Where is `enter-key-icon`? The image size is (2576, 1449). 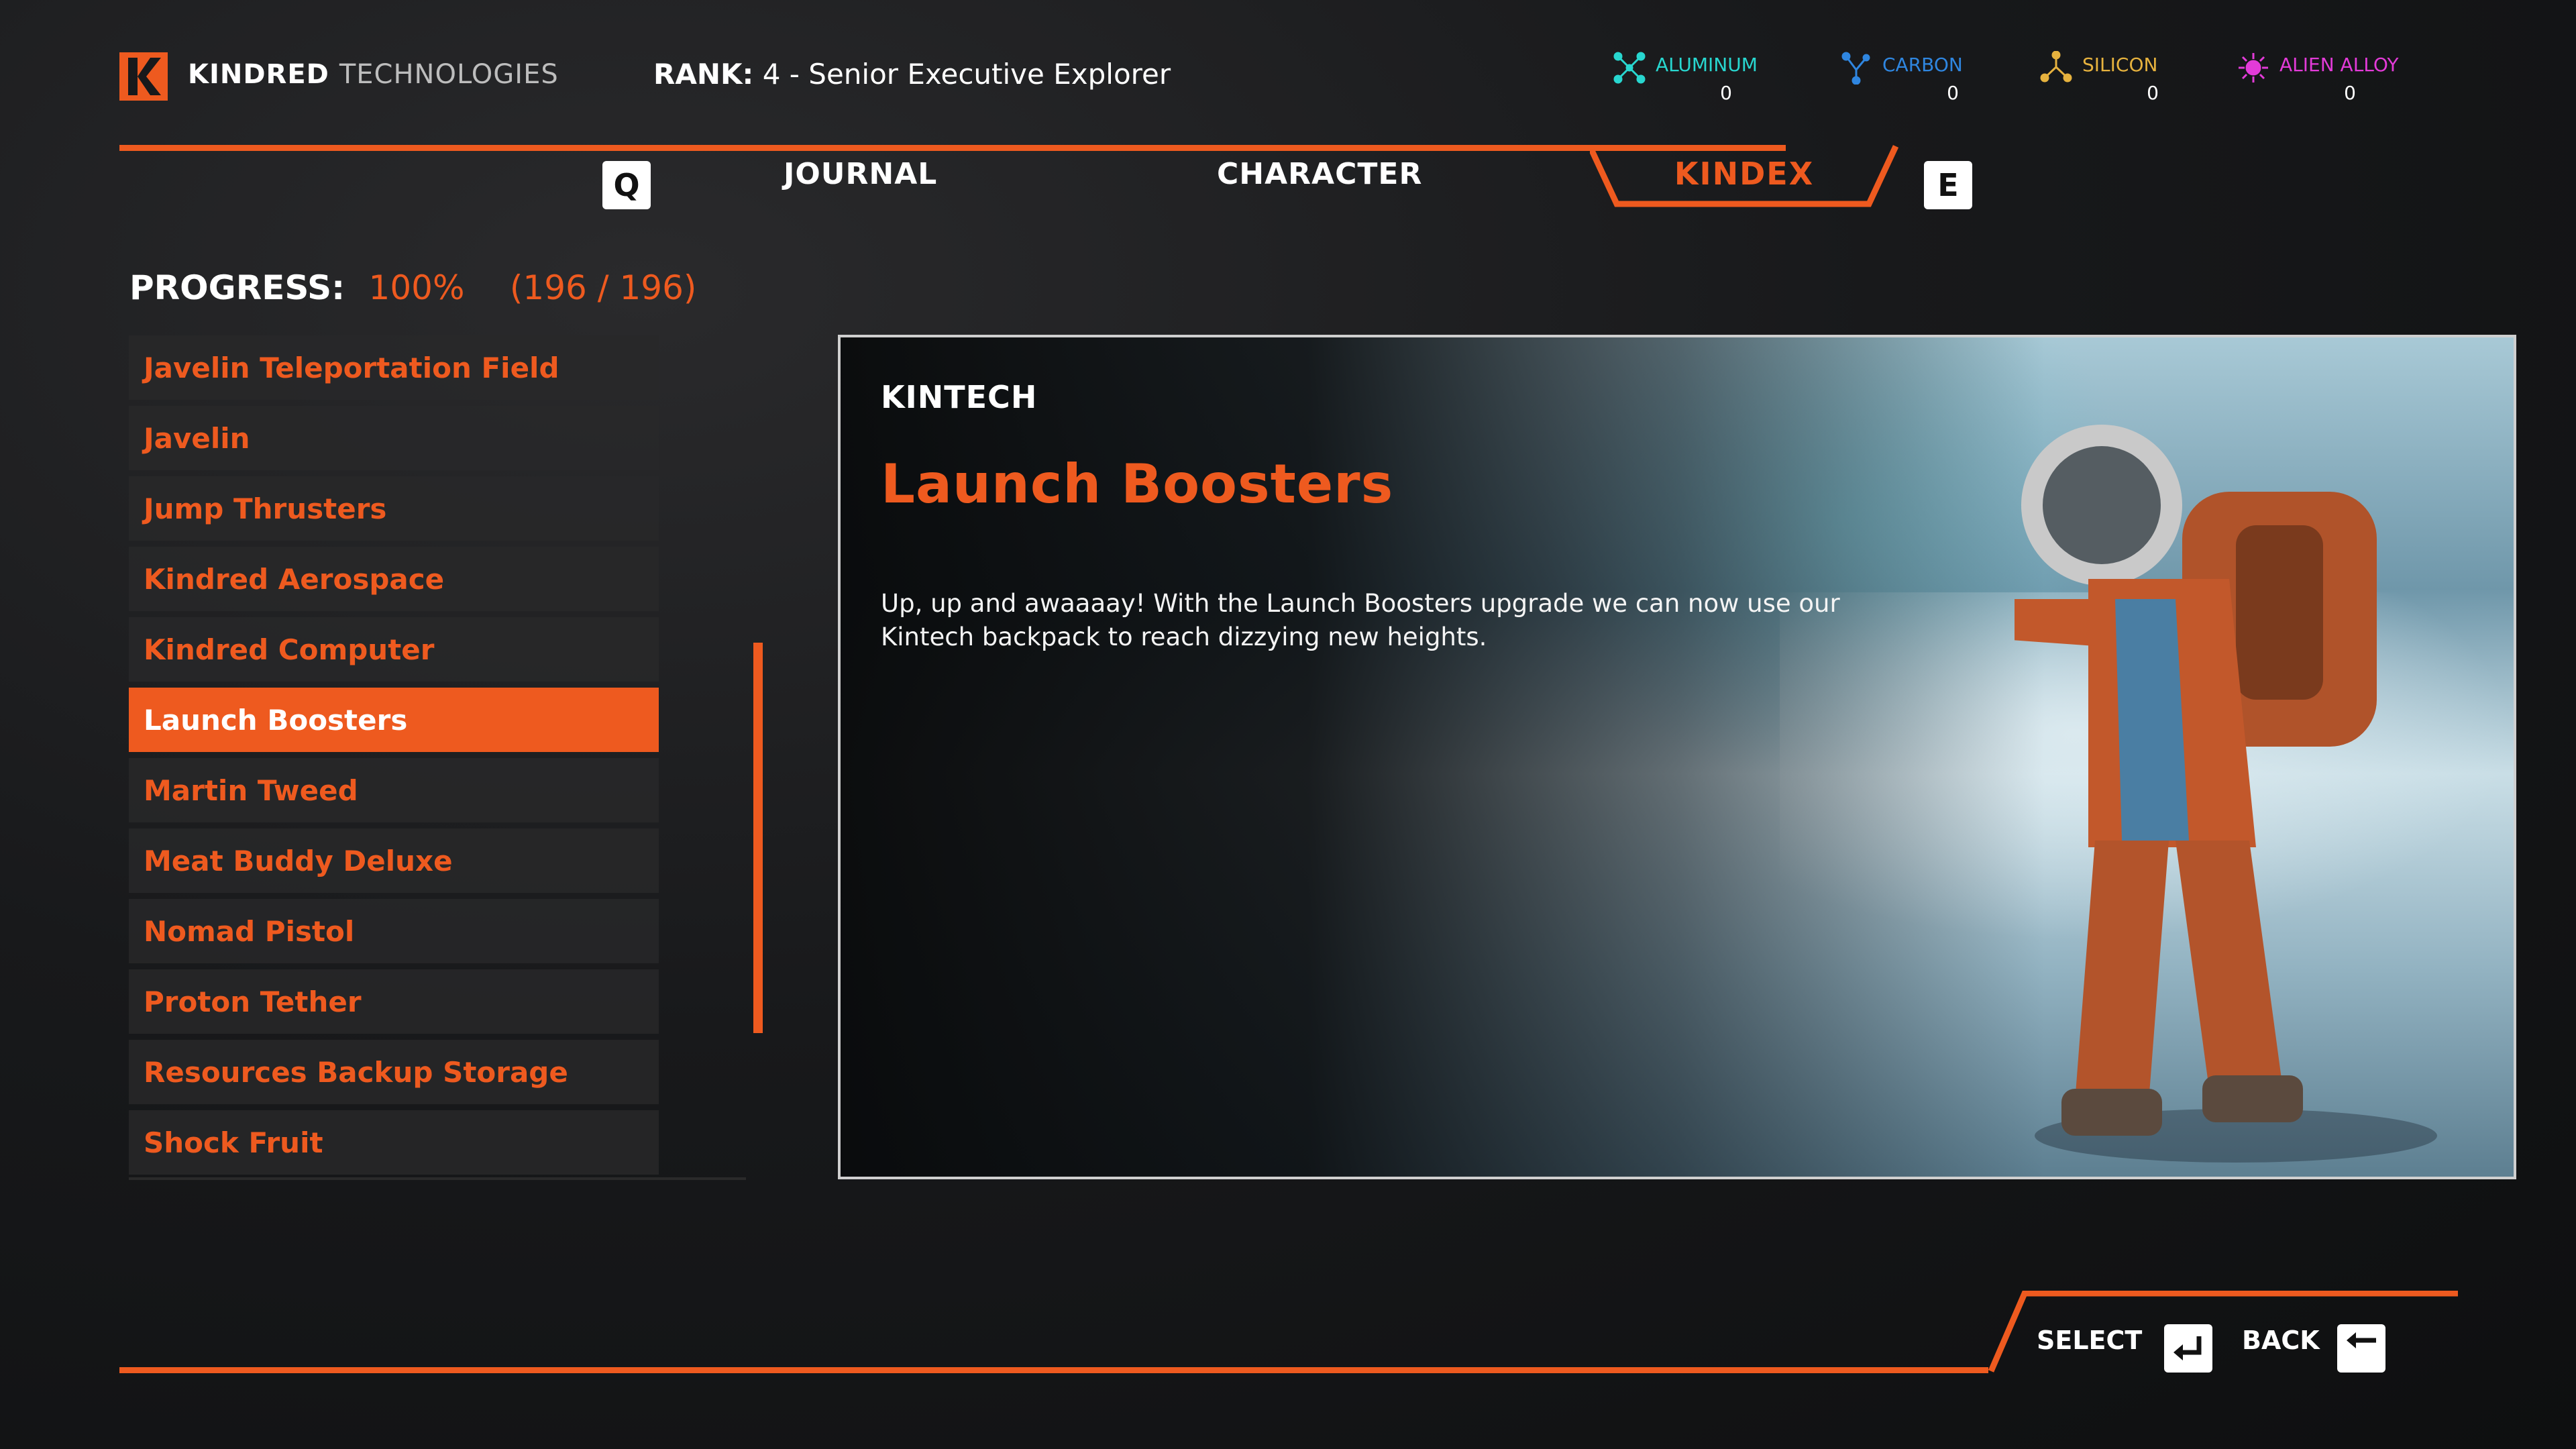
enter-key-icon is located at coordinates (2188, 1348).